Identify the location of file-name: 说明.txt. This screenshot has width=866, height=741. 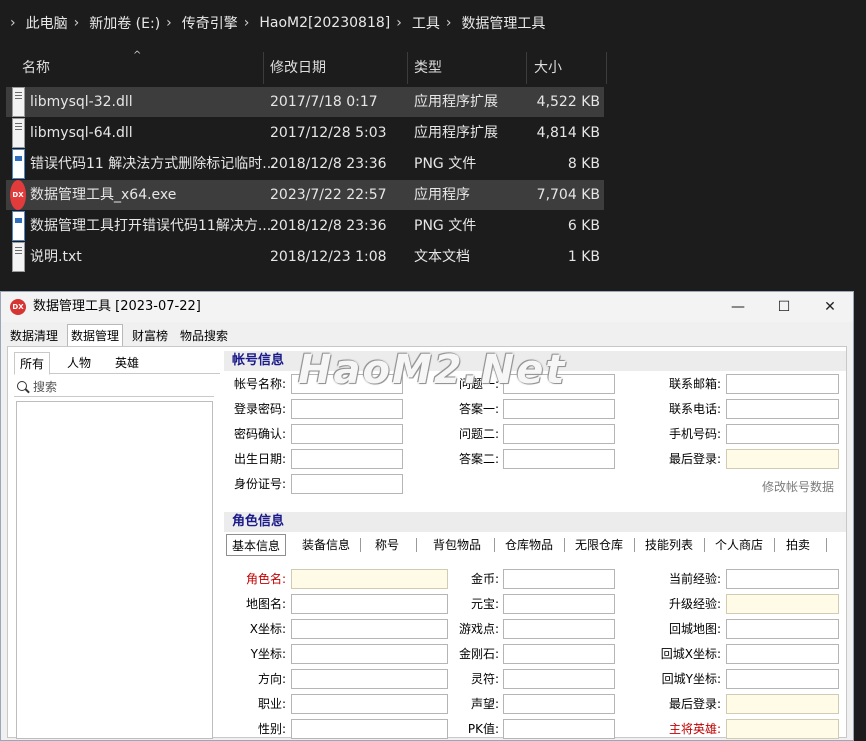
(56, 257).